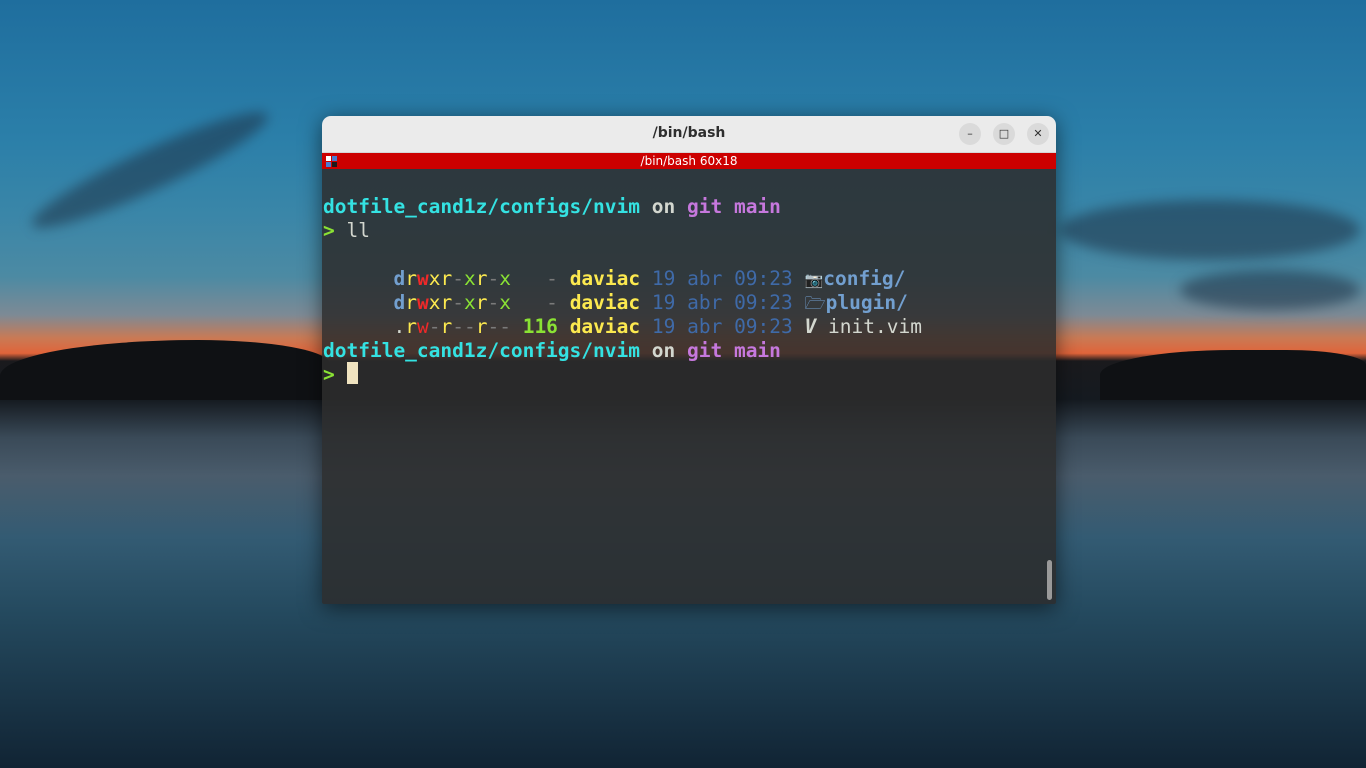 The width and height of the screenshot is (1366, 768). Describe the element at coordinates (540, 326) in the screenshot. I see `file-size: 116` at that location.